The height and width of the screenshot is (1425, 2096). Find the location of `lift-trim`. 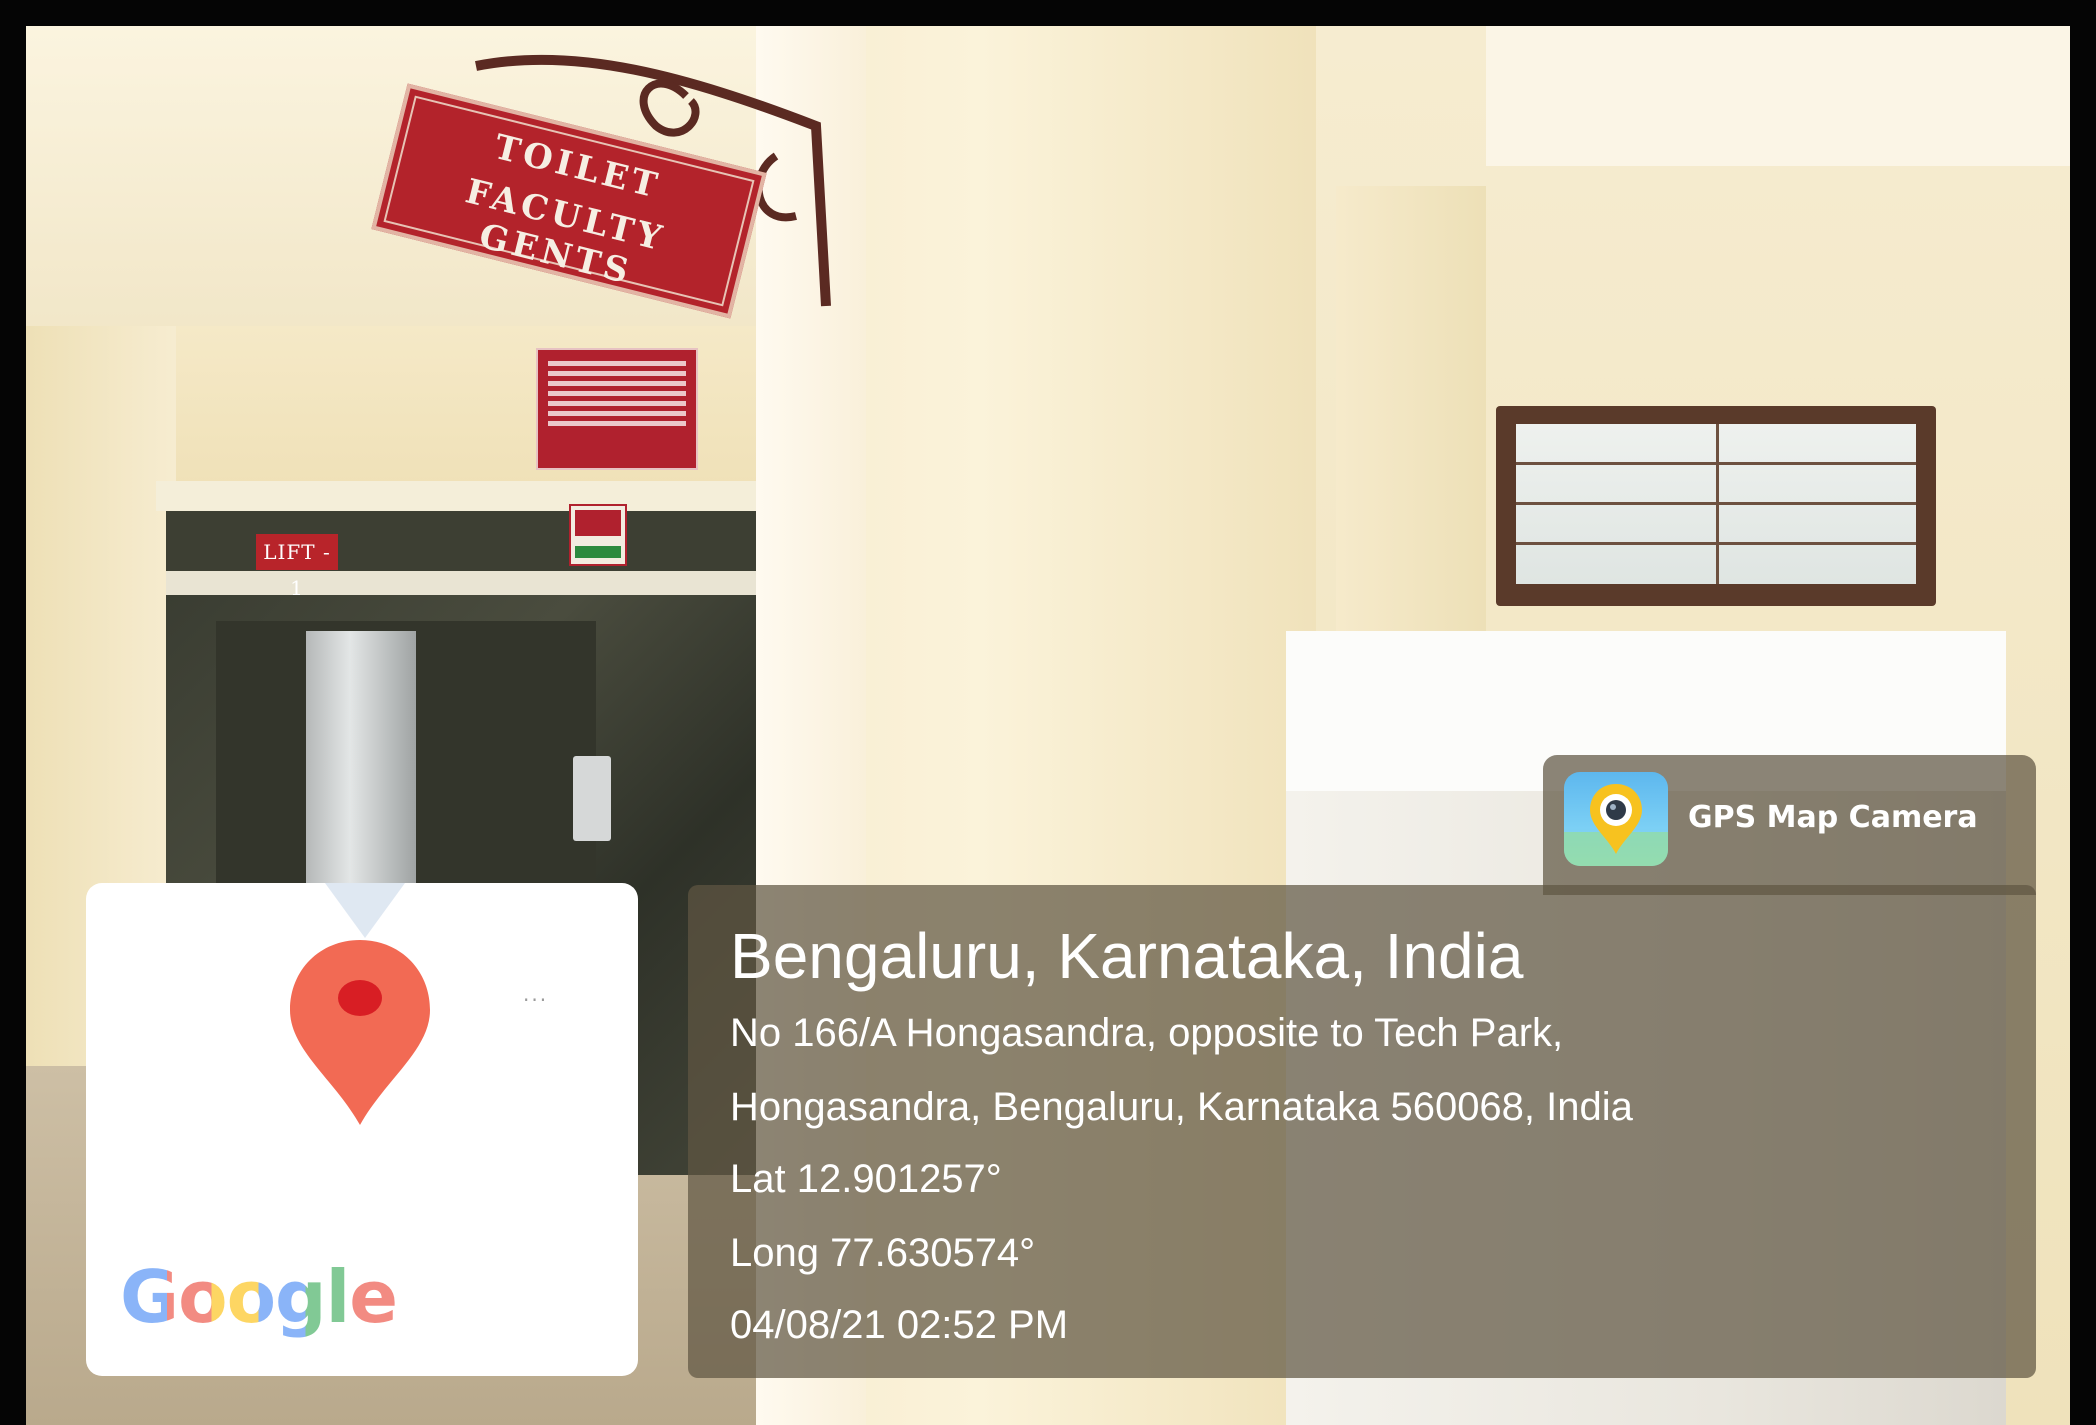

lift-trim is located at coordinates (468, 583).